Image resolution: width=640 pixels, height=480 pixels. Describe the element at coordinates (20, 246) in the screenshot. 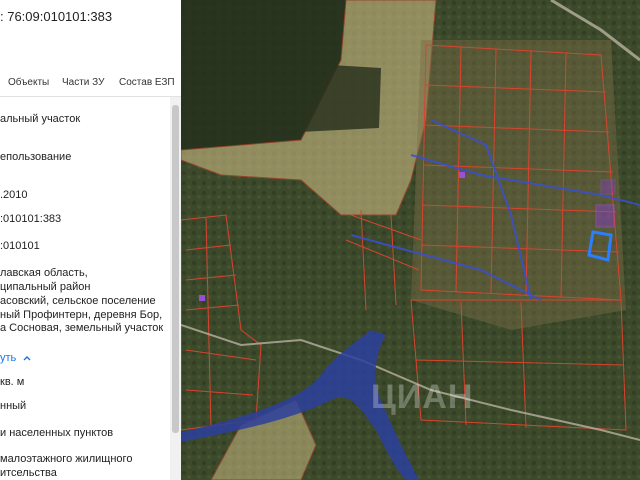

I see `cadastral-quarter: :010101` at that location.